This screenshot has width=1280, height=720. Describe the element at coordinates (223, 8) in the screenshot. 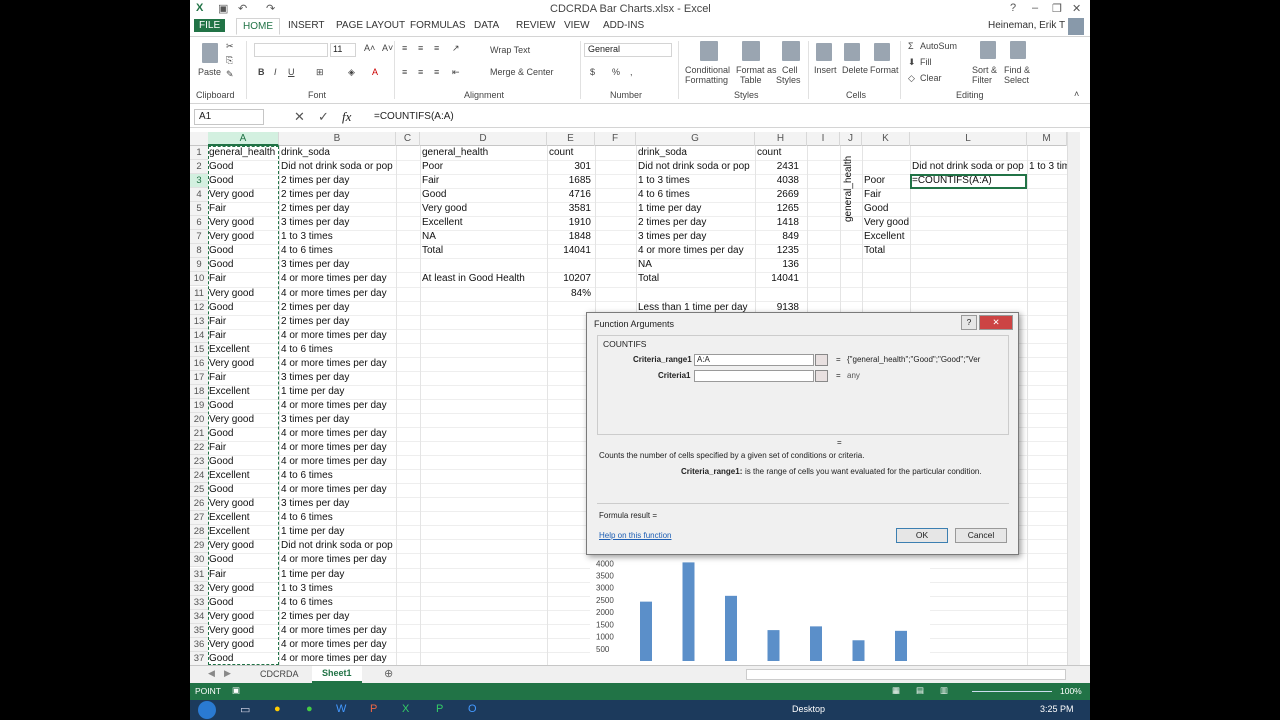

I see `save-icon: ▣` at that location.